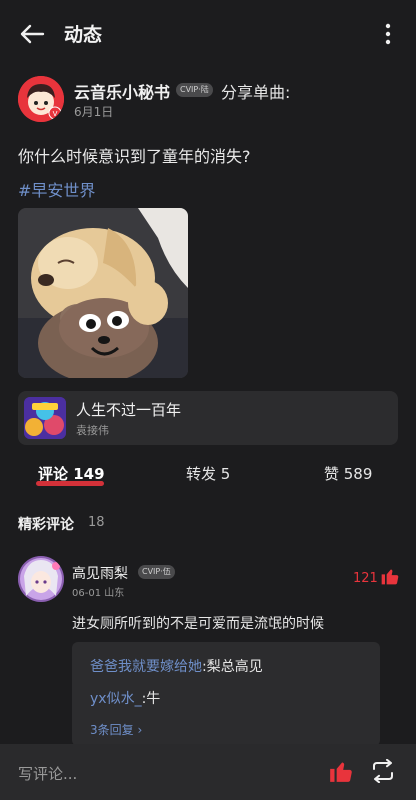 The height and width of the screenshot is (800, 416). Describe the element at coordinates (116, 699) in the screenshot. I see `reply-user: yx似水_` at that location.